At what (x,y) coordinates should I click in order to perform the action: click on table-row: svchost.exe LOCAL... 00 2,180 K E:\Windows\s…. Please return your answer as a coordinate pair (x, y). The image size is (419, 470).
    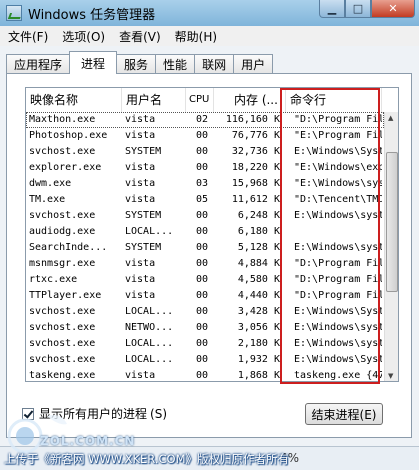
    Looking at the image, I should click on (205, 344).